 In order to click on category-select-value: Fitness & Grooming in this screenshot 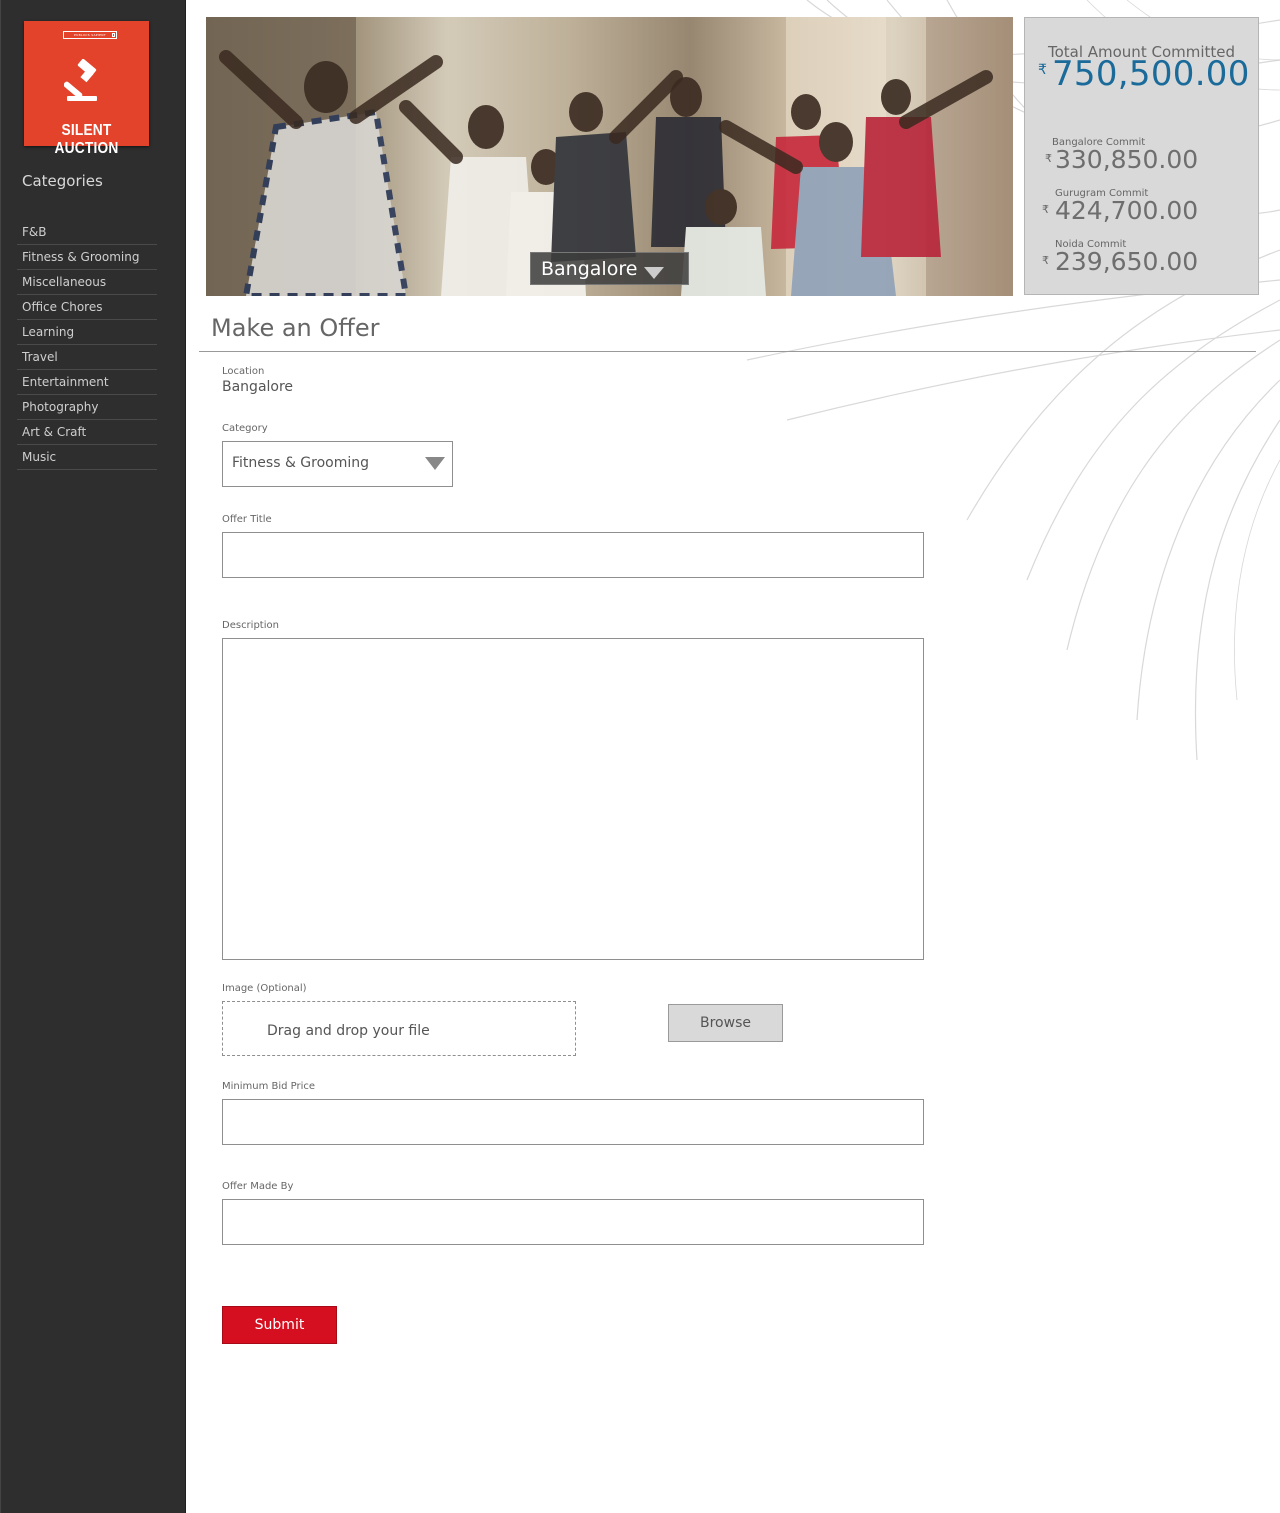, I will do `click(301, 463)`.